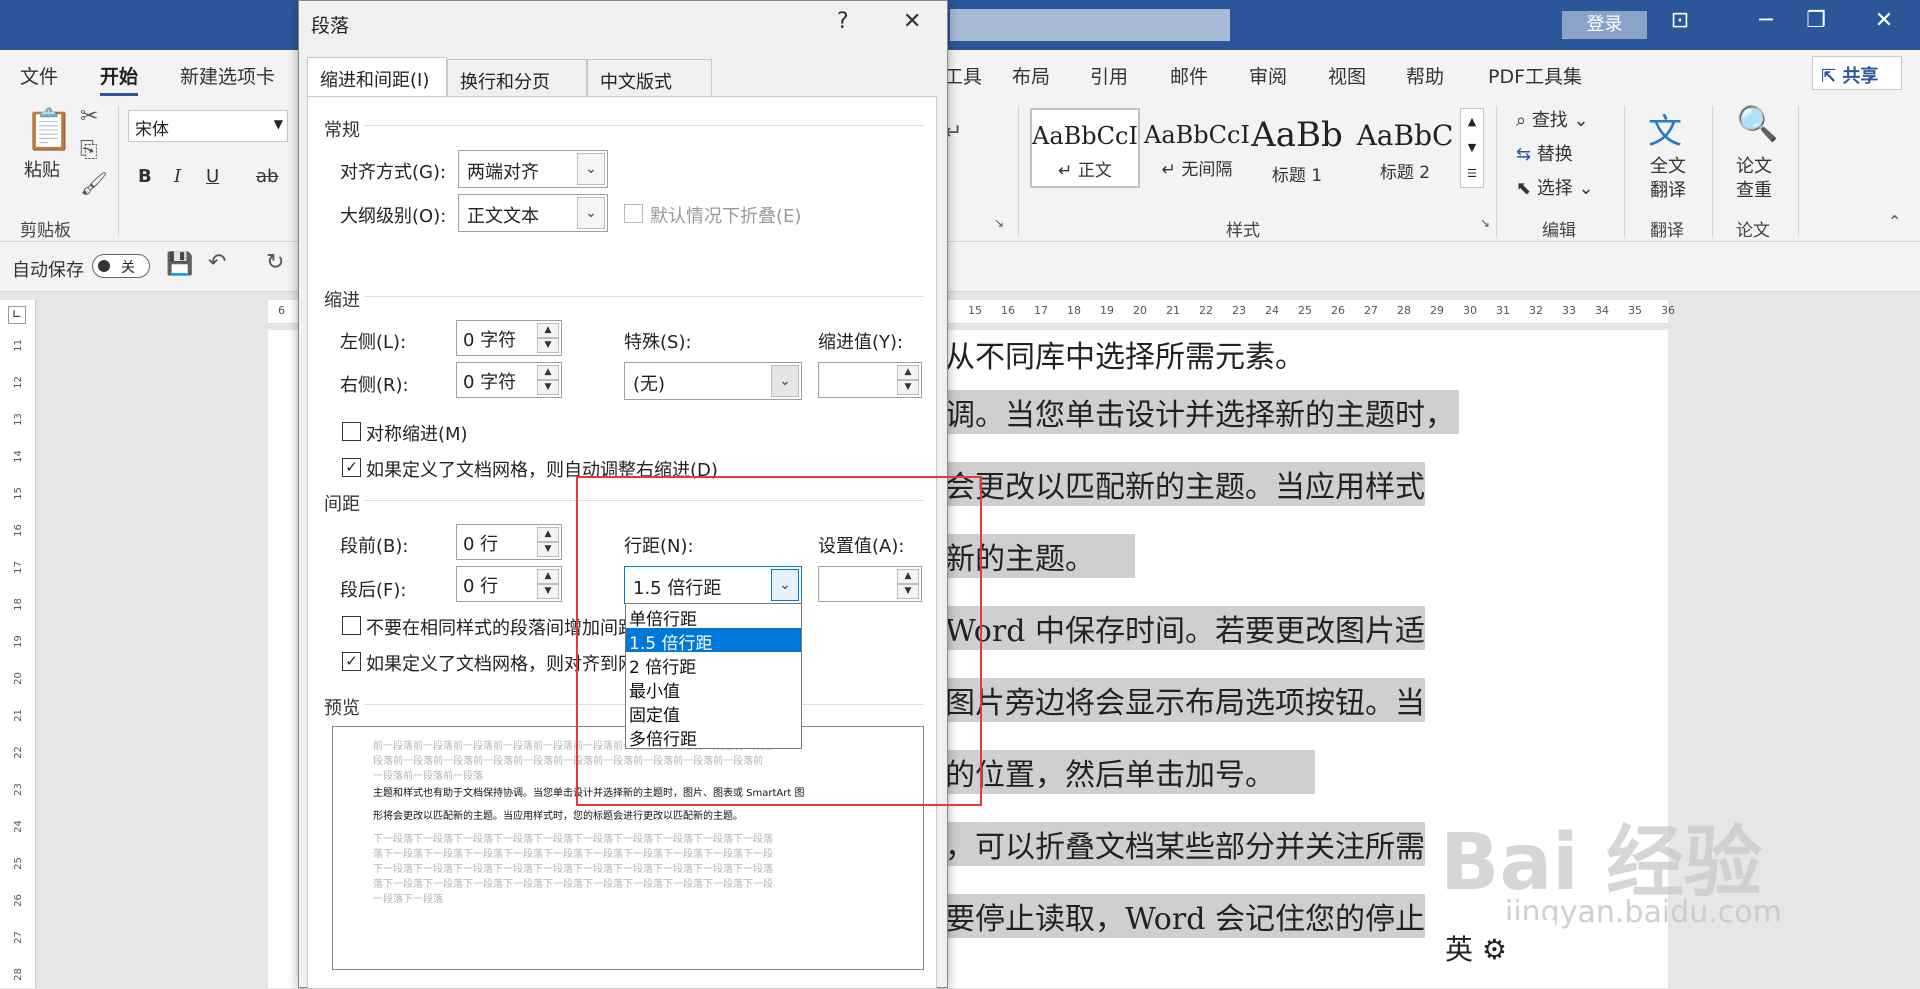 This screenshot has height=989, width=1920. Describe the element at coordinates (509, 584) in the screenshot. I see `space-after-input: 0 行 ▲ ▼` at that location.